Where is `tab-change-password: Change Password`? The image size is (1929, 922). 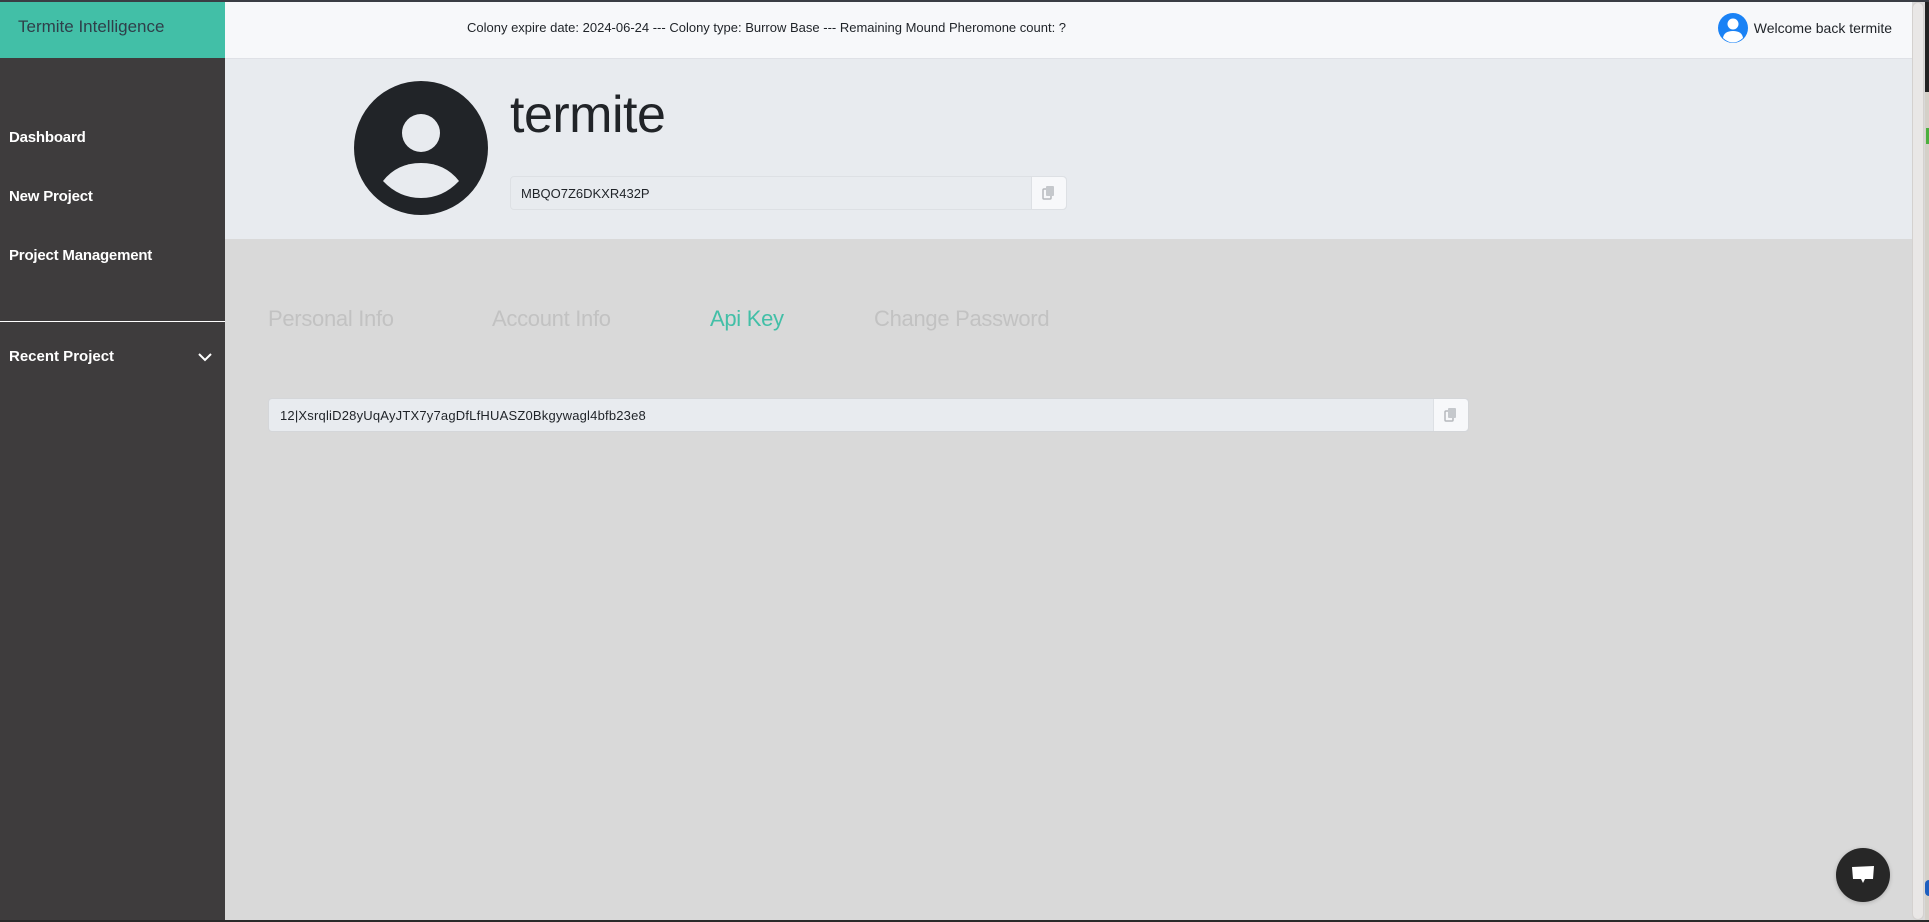 tab-change-password: Change Password is located at coordinates (962, 319).